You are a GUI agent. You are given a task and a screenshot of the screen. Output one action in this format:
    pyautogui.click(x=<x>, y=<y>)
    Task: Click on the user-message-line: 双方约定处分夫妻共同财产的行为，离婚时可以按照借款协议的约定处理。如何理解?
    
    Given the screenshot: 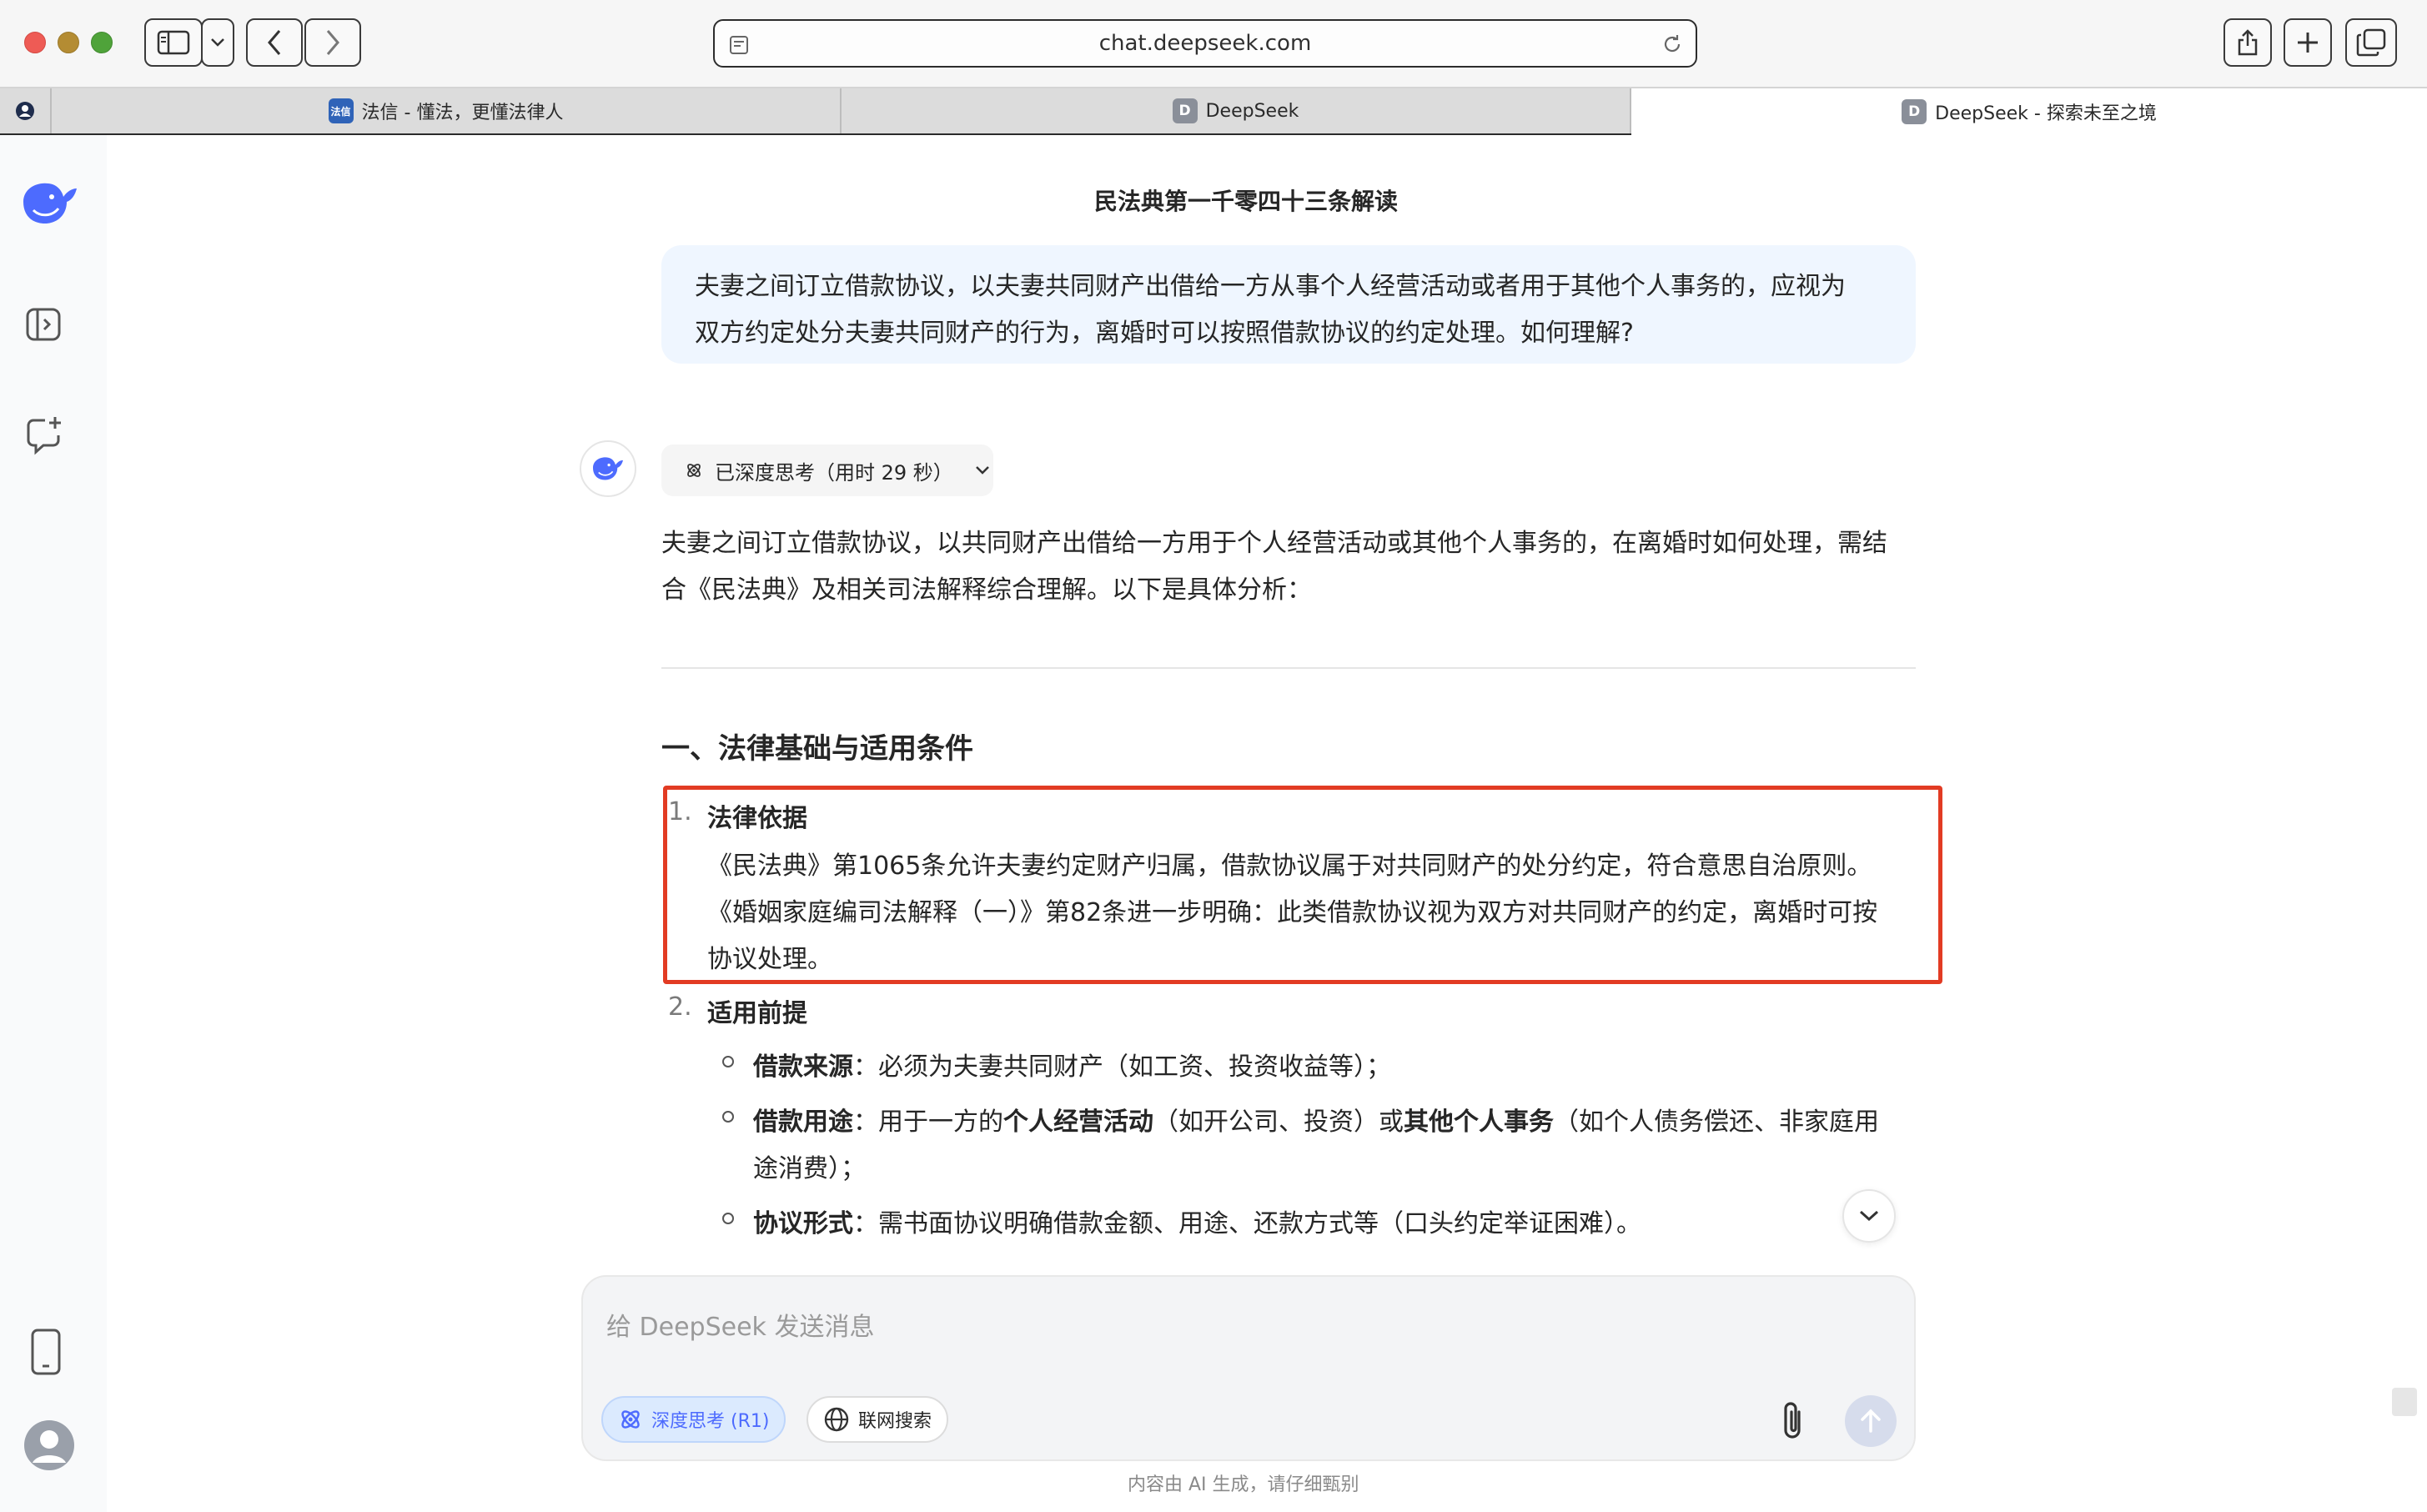 What is the action you would take?
    pyautogui.click(x=1164, y=334)
    